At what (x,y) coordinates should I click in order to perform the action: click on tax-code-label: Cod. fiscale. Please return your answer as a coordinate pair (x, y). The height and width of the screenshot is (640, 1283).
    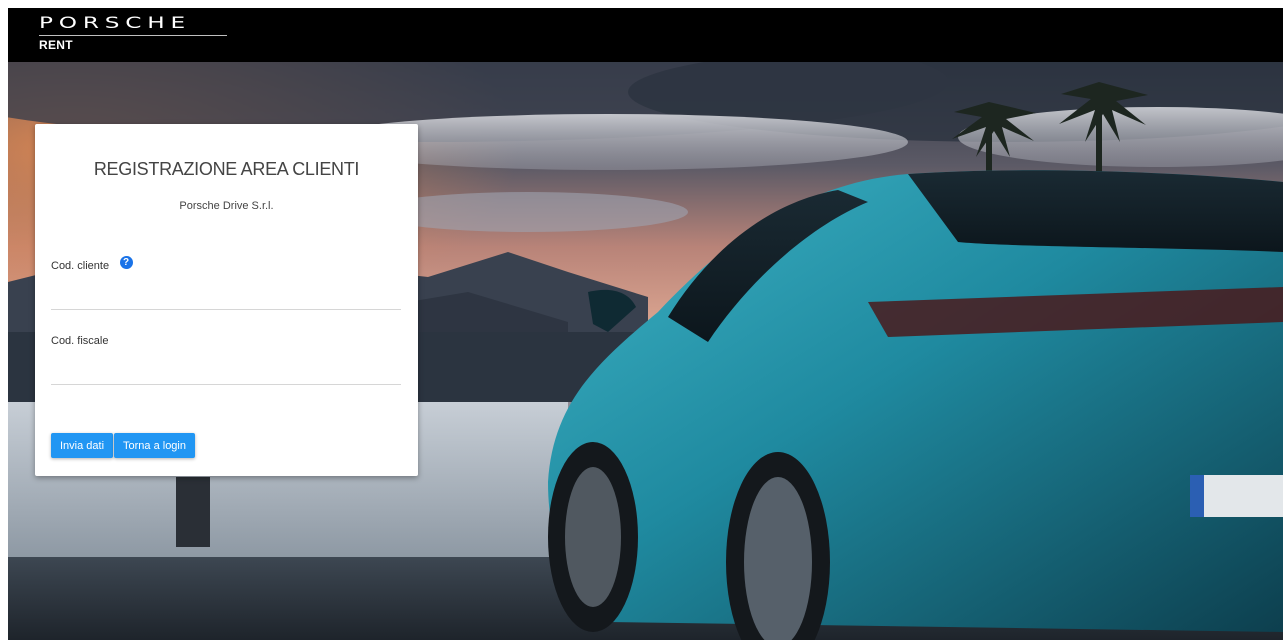
    Looking at the image, I should click on (80, 340).